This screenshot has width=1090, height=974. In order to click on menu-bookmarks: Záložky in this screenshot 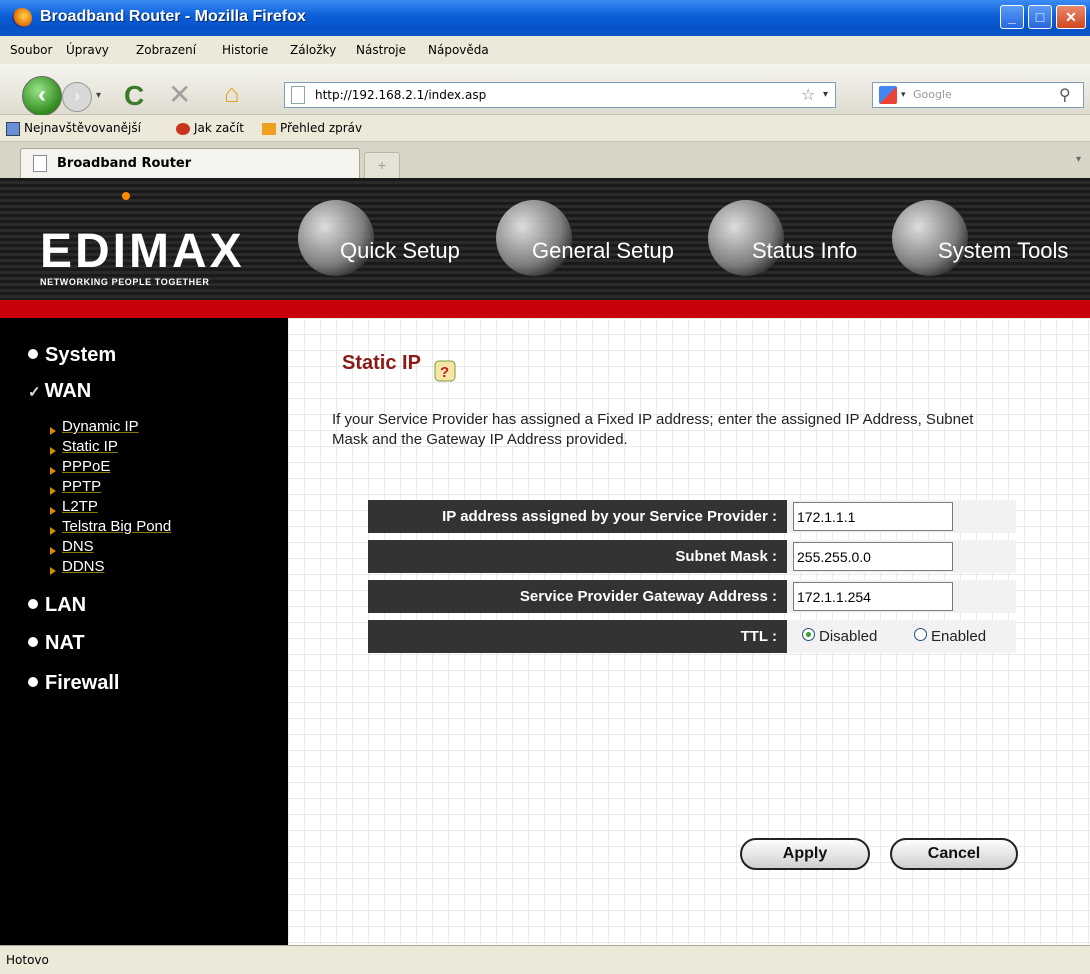, I will do `click(313, 50)`.